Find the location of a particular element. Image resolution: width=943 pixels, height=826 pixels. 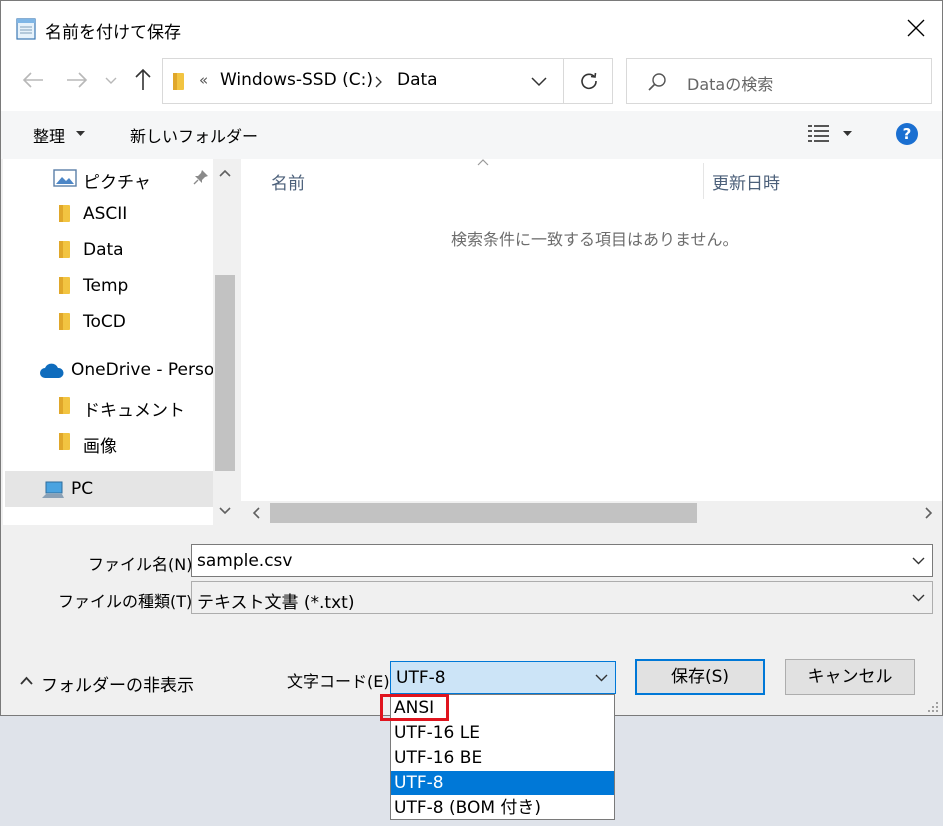

filename-label: ファイル名(N): is located at coordinates (143, 564).